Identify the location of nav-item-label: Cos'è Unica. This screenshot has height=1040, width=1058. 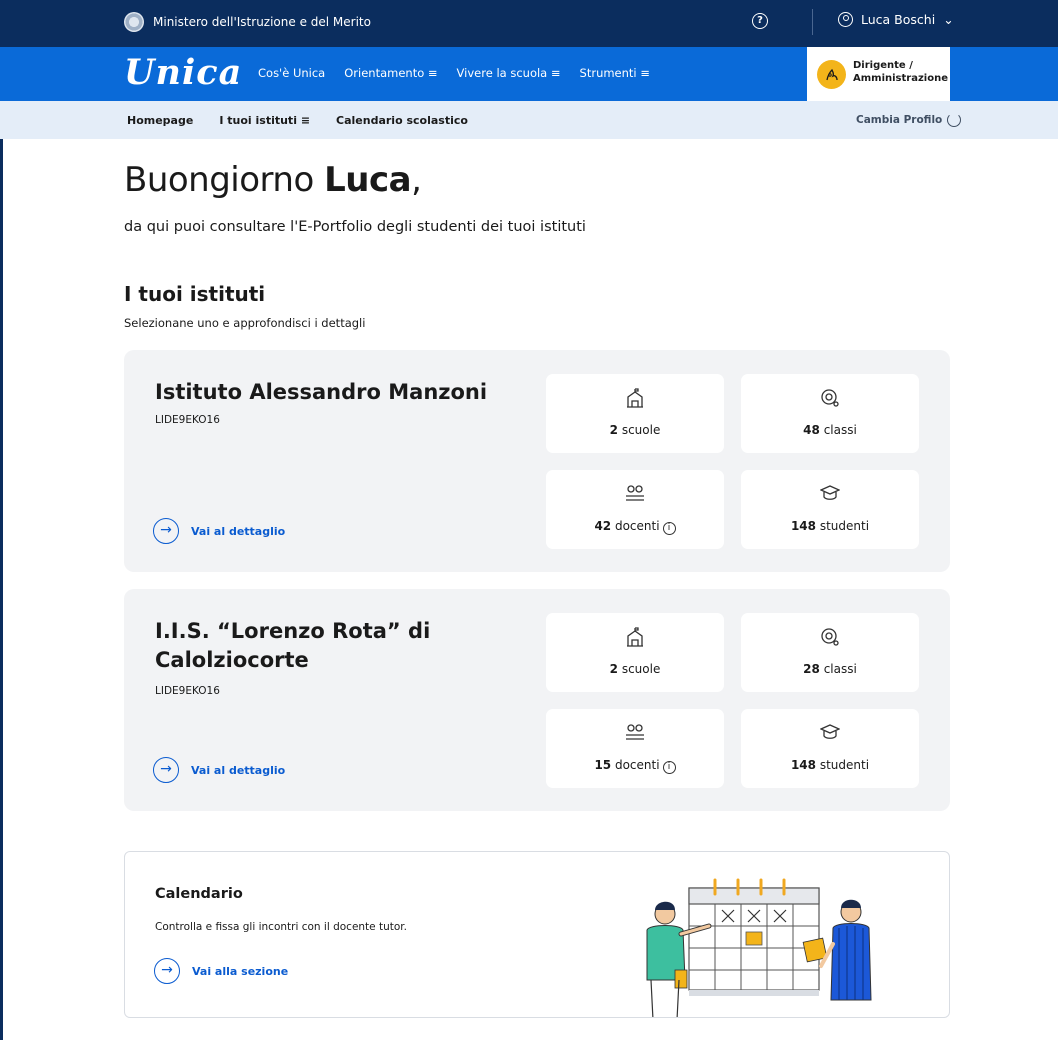
(292, 73).